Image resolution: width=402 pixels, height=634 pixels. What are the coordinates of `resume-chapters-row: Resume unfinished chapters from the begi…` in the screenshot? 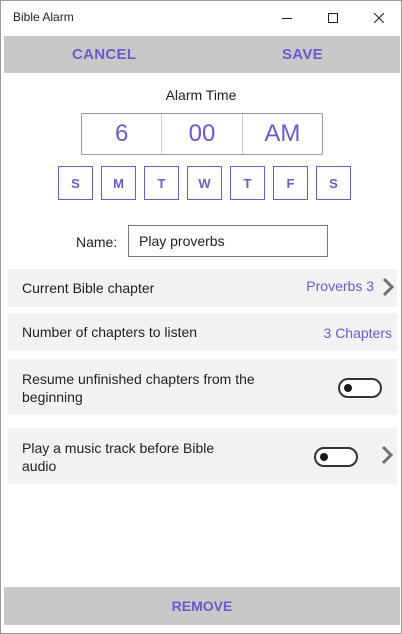 It's located at (202, 387).